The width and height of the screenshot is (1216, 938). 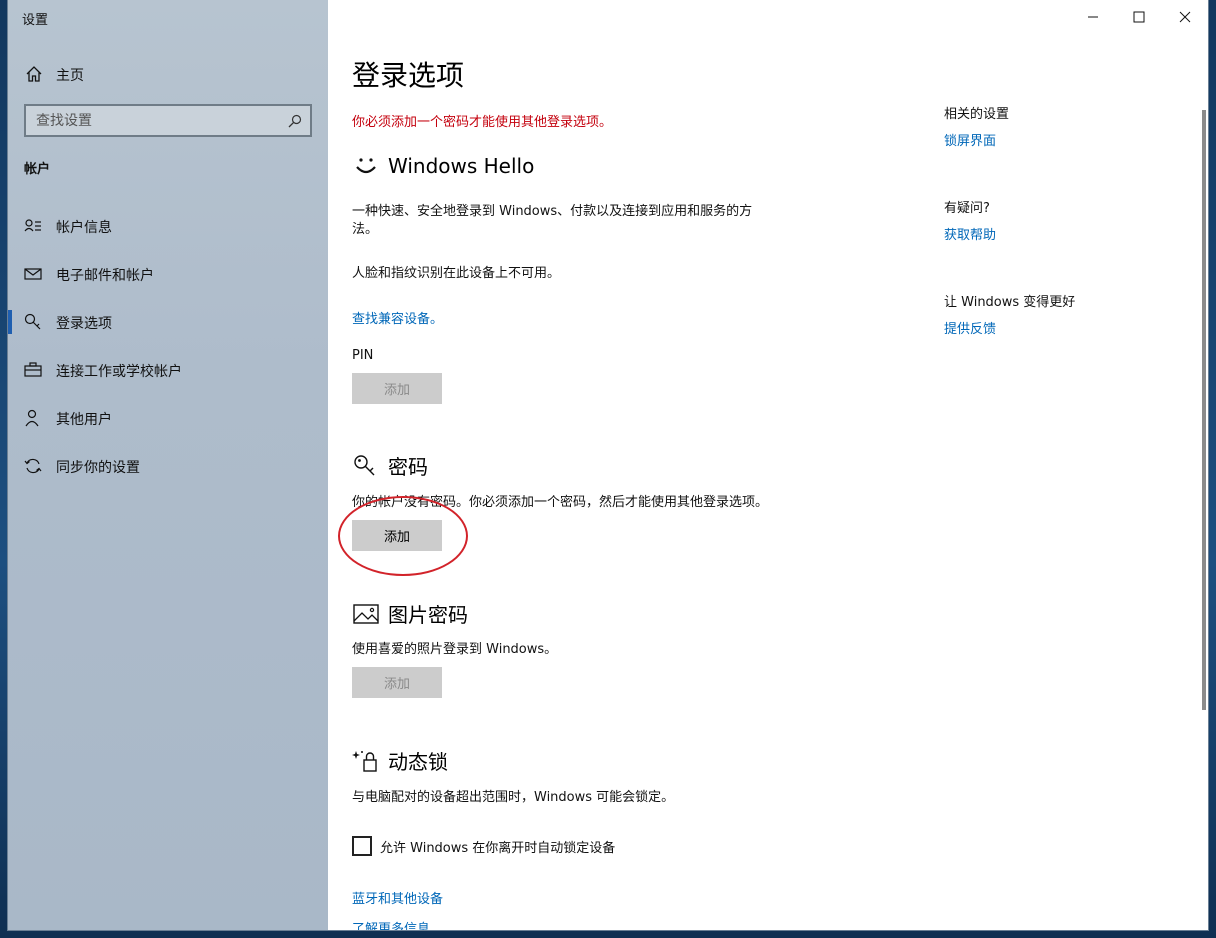 I want to click on pin-add-button: 添加, so click(x=397, y=388).